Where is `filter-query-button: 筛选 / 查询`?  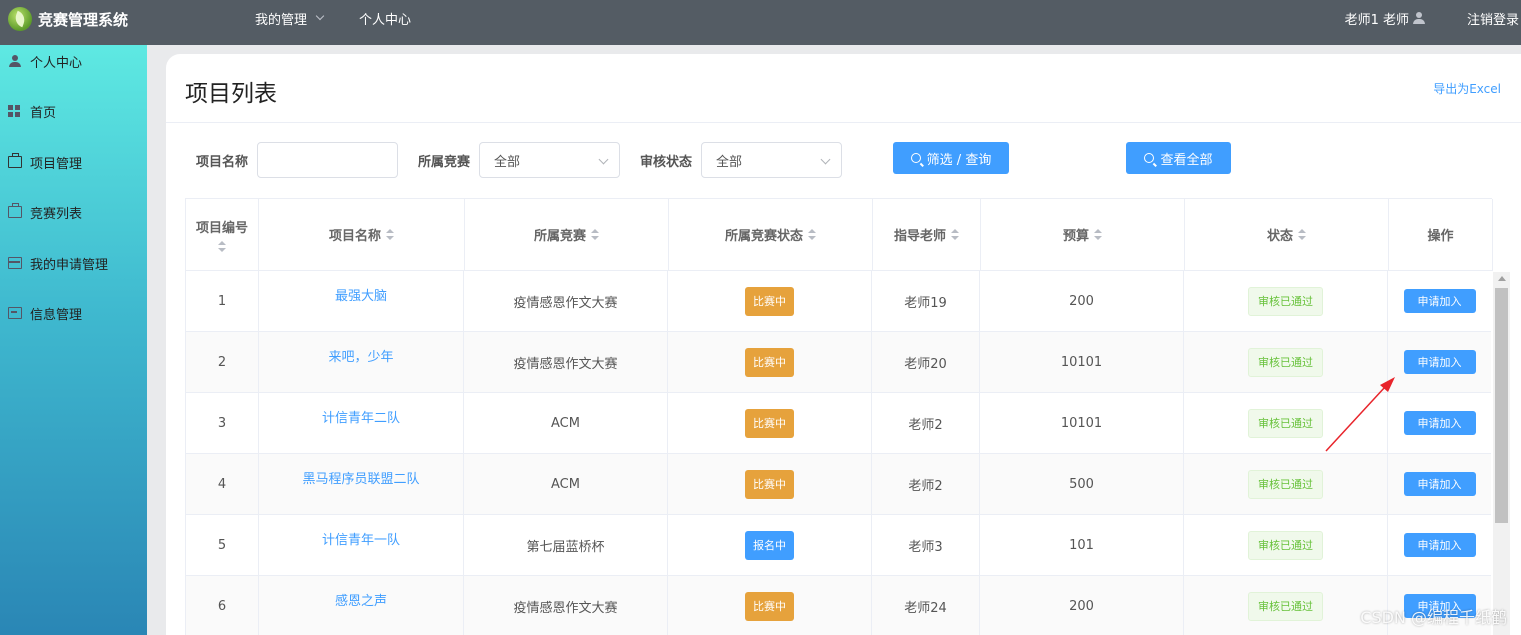
filter-query-button: 筛选 / 查询 is located at coordinates (951, 158).